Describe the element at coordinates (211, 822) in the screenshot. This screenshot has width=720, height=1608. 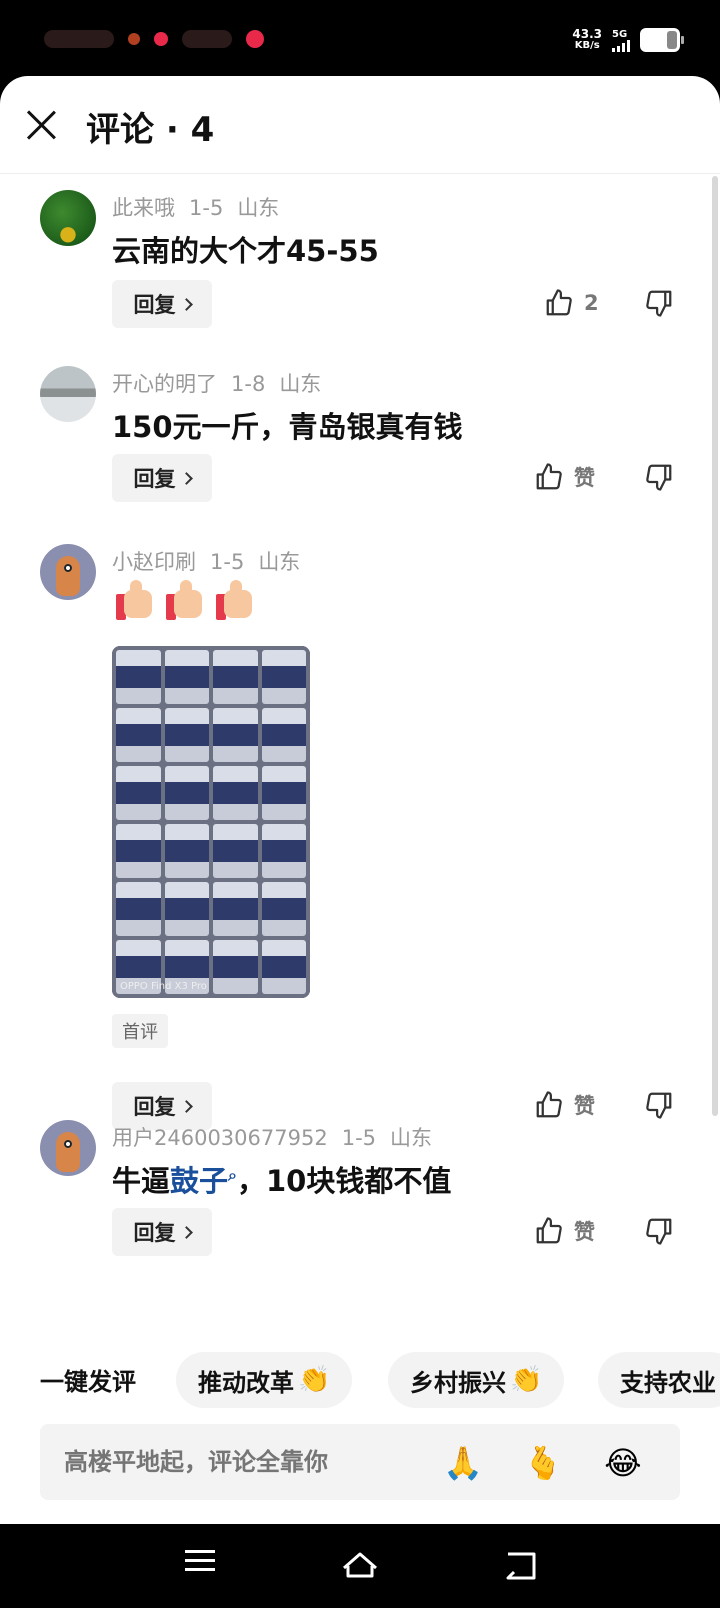
I see `comment-photo: OPPO Find X3 Pro` at that location.